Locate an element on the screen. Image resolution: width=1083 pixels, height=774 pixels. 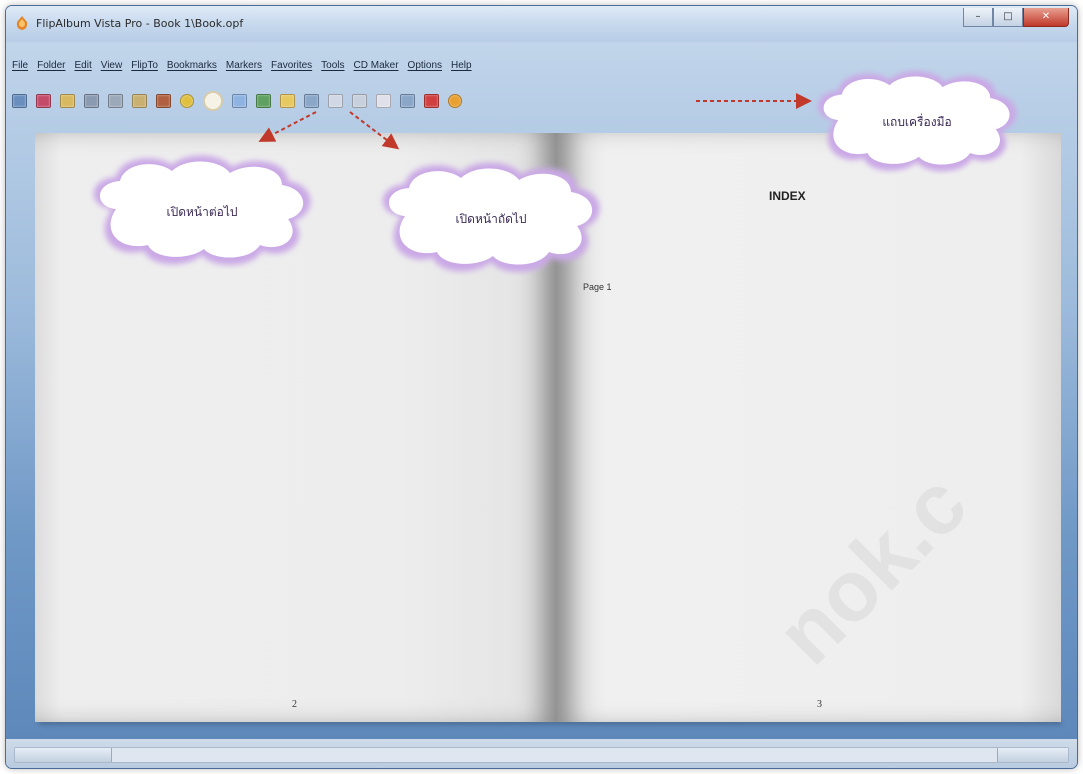
next-page-icon is located at coordinates (239, 101).